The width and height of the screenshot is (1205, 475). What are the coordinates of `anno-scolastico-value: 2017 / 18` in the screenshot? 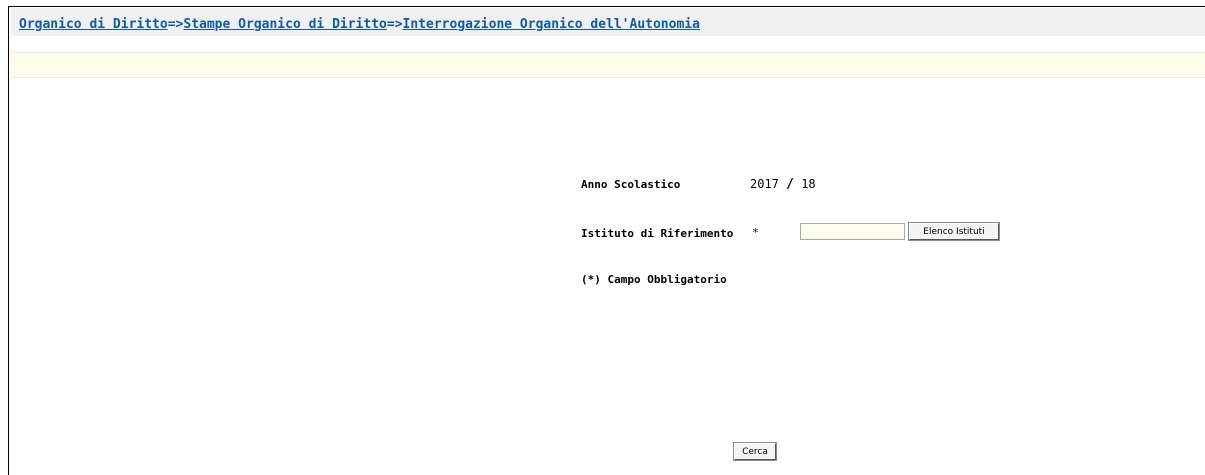 It's located at (783, 184).